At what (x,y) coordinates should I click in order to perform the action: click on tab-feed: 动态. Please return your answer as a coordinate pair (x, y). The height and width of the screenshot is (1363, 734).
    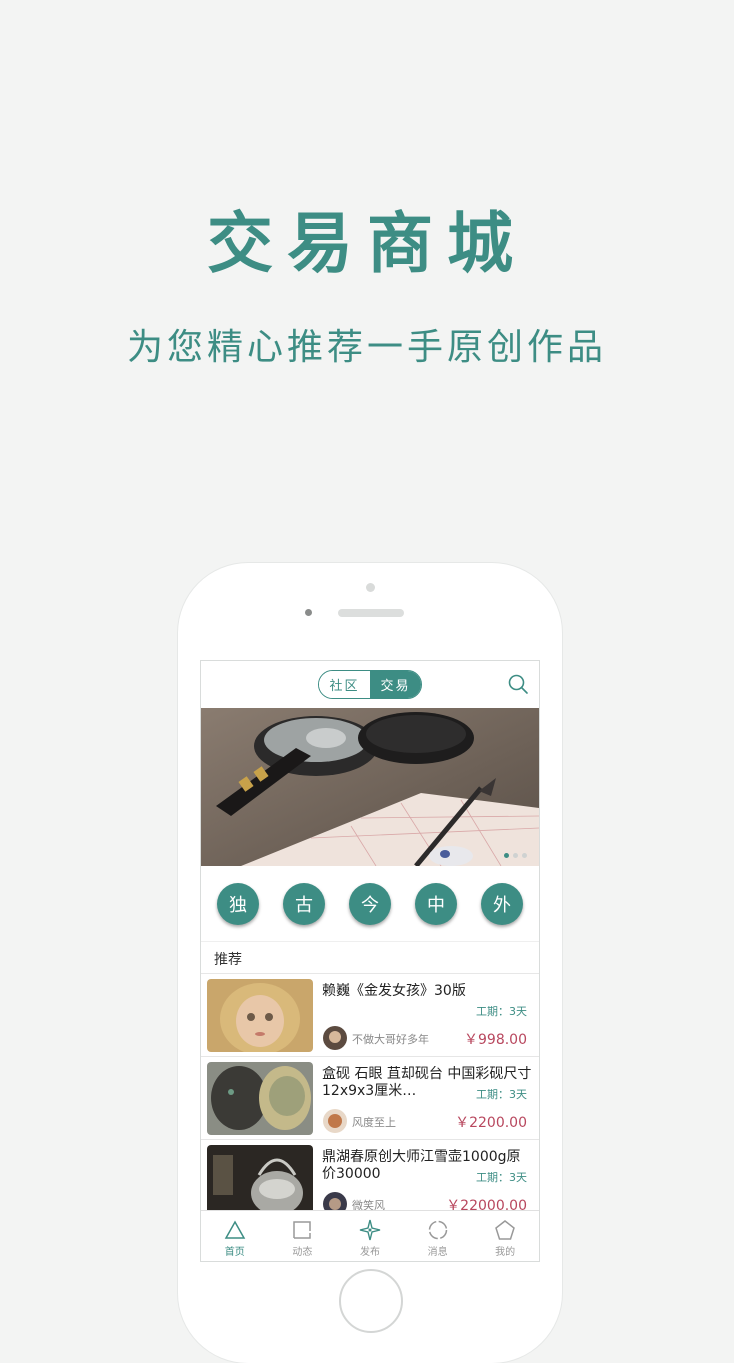
    Looking at the image, I should click on (303, 1236).